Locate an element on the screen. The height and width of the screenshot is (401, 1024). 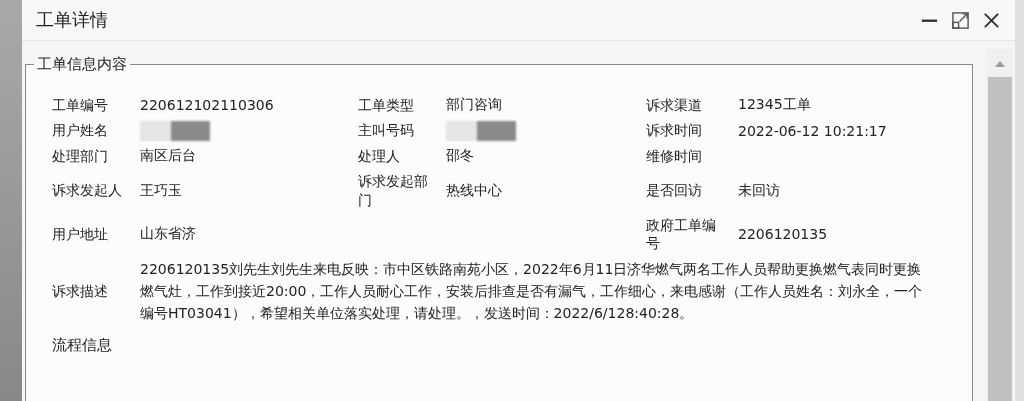
field-label: 诉求描述 is located at coordinates (80, 292).